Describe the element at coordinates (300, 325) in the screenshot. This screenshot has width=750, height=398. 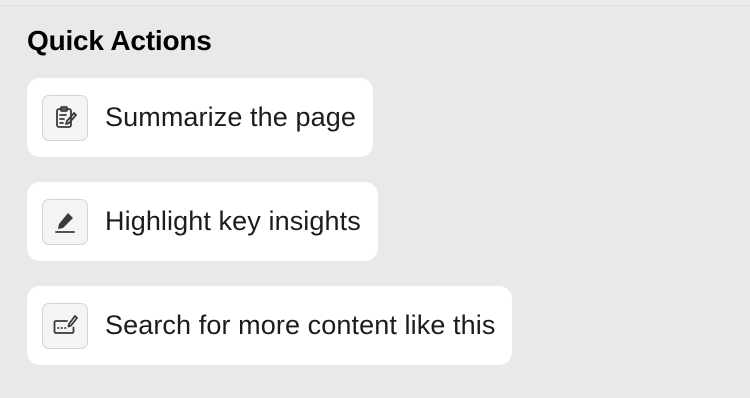
I see `search-similar-content-label: Search for more content like this` at that location.